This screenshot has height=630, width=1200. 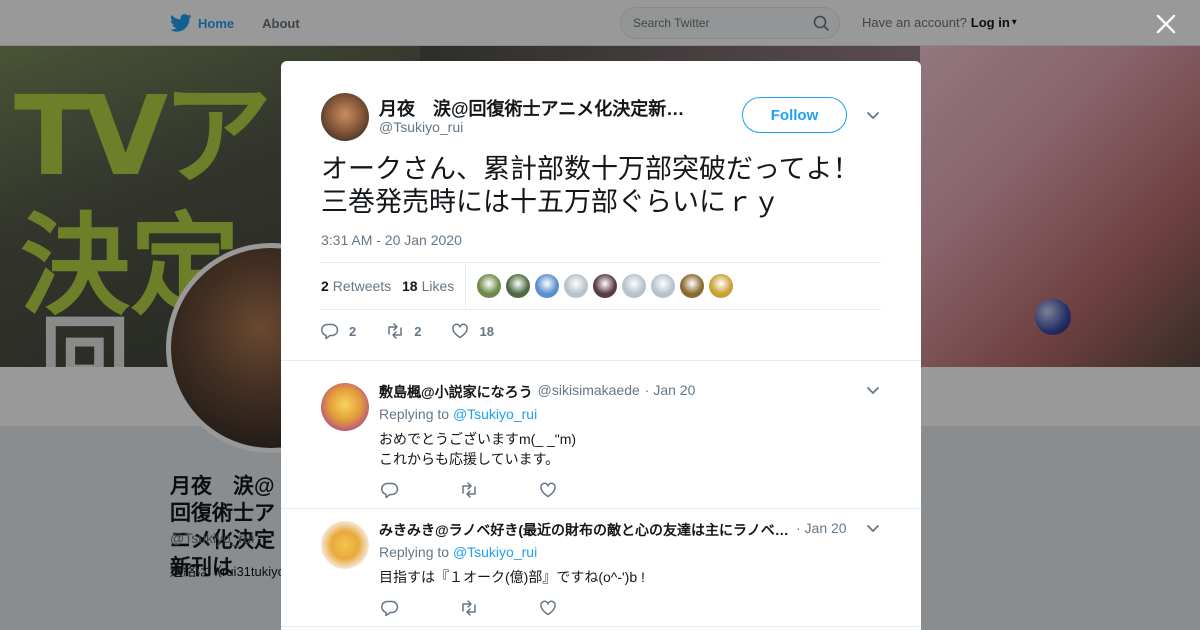 I want to click on author-name: 月夜 涙@回復術士アニメ化決定新刊は, so click(x=535, y=108).